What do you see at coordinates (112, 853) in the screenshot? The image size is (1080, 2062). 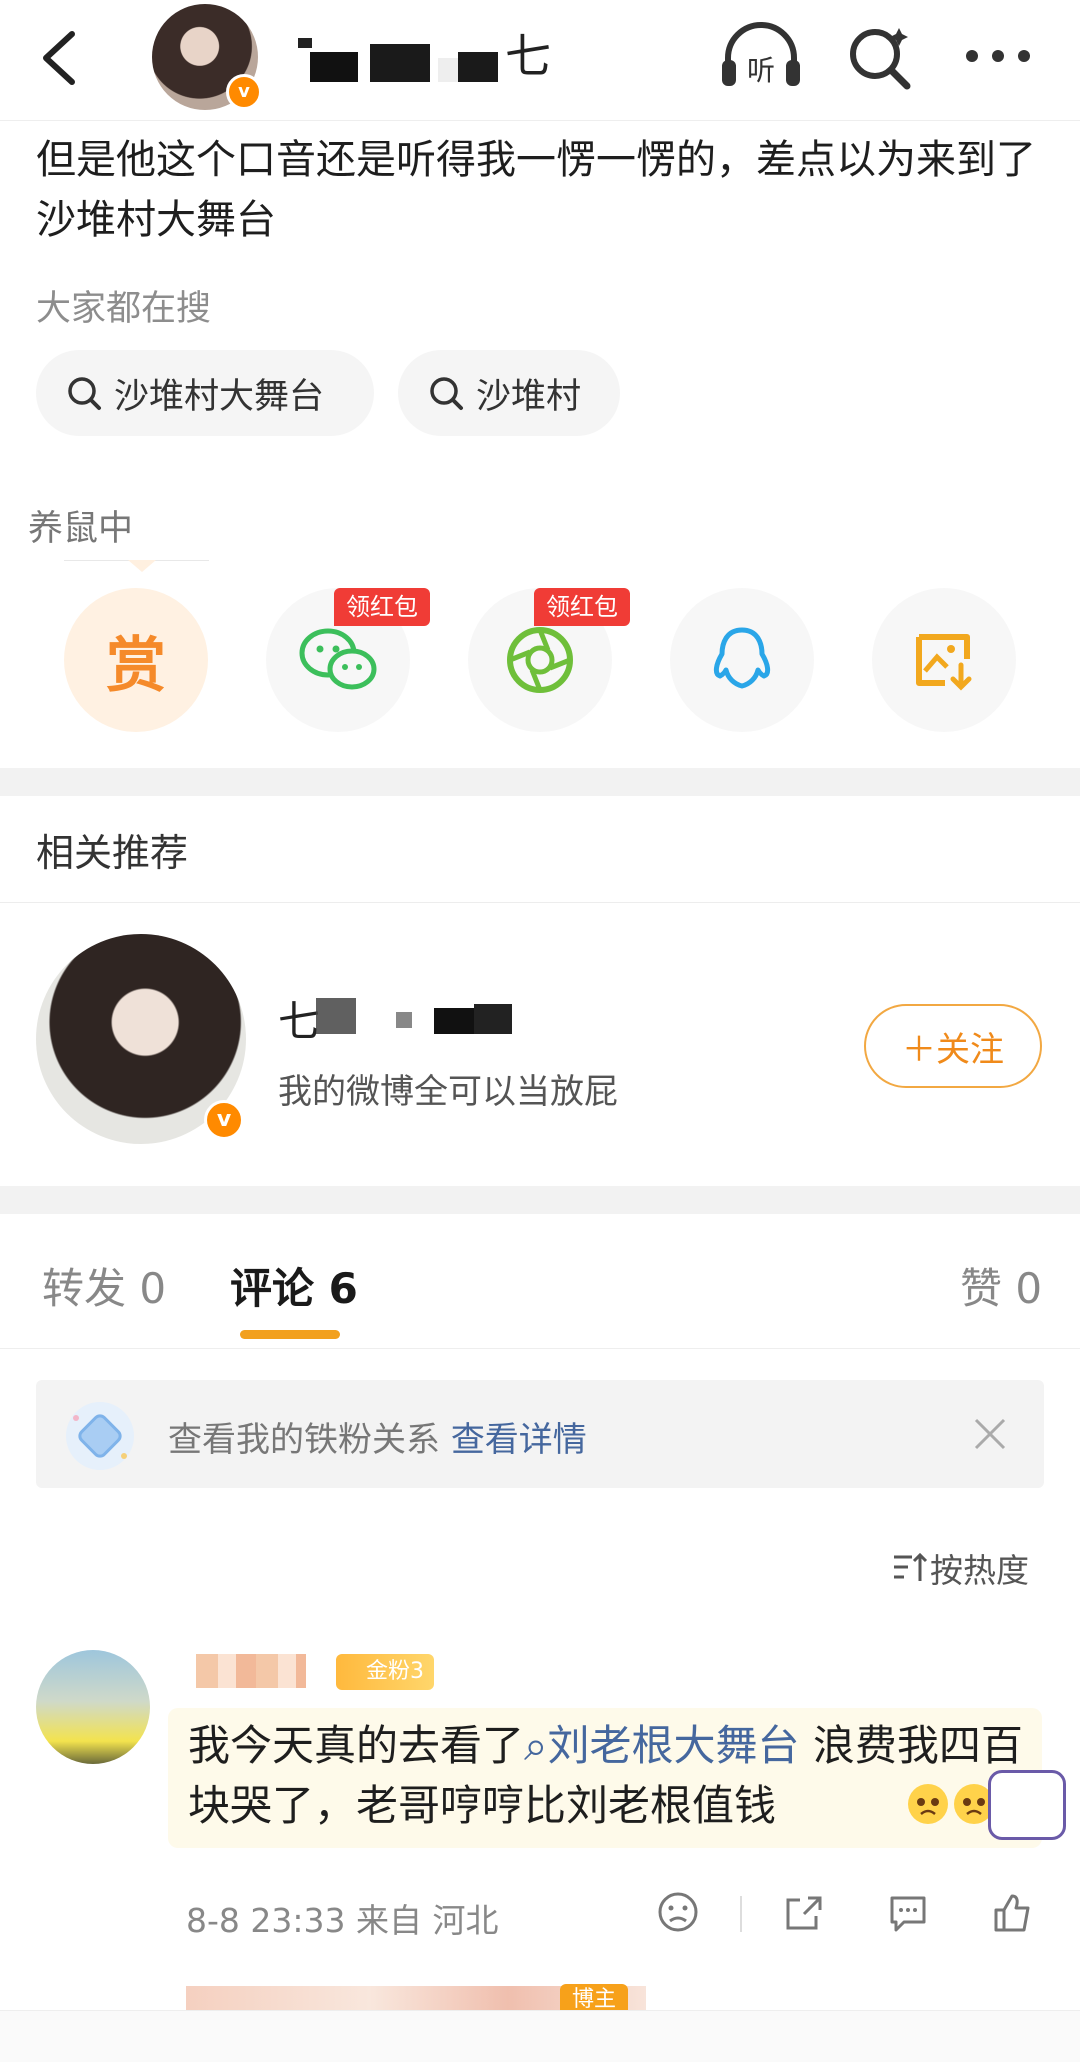 I see `recommend-title: 相关推荐` at bounding box center [112, 853].